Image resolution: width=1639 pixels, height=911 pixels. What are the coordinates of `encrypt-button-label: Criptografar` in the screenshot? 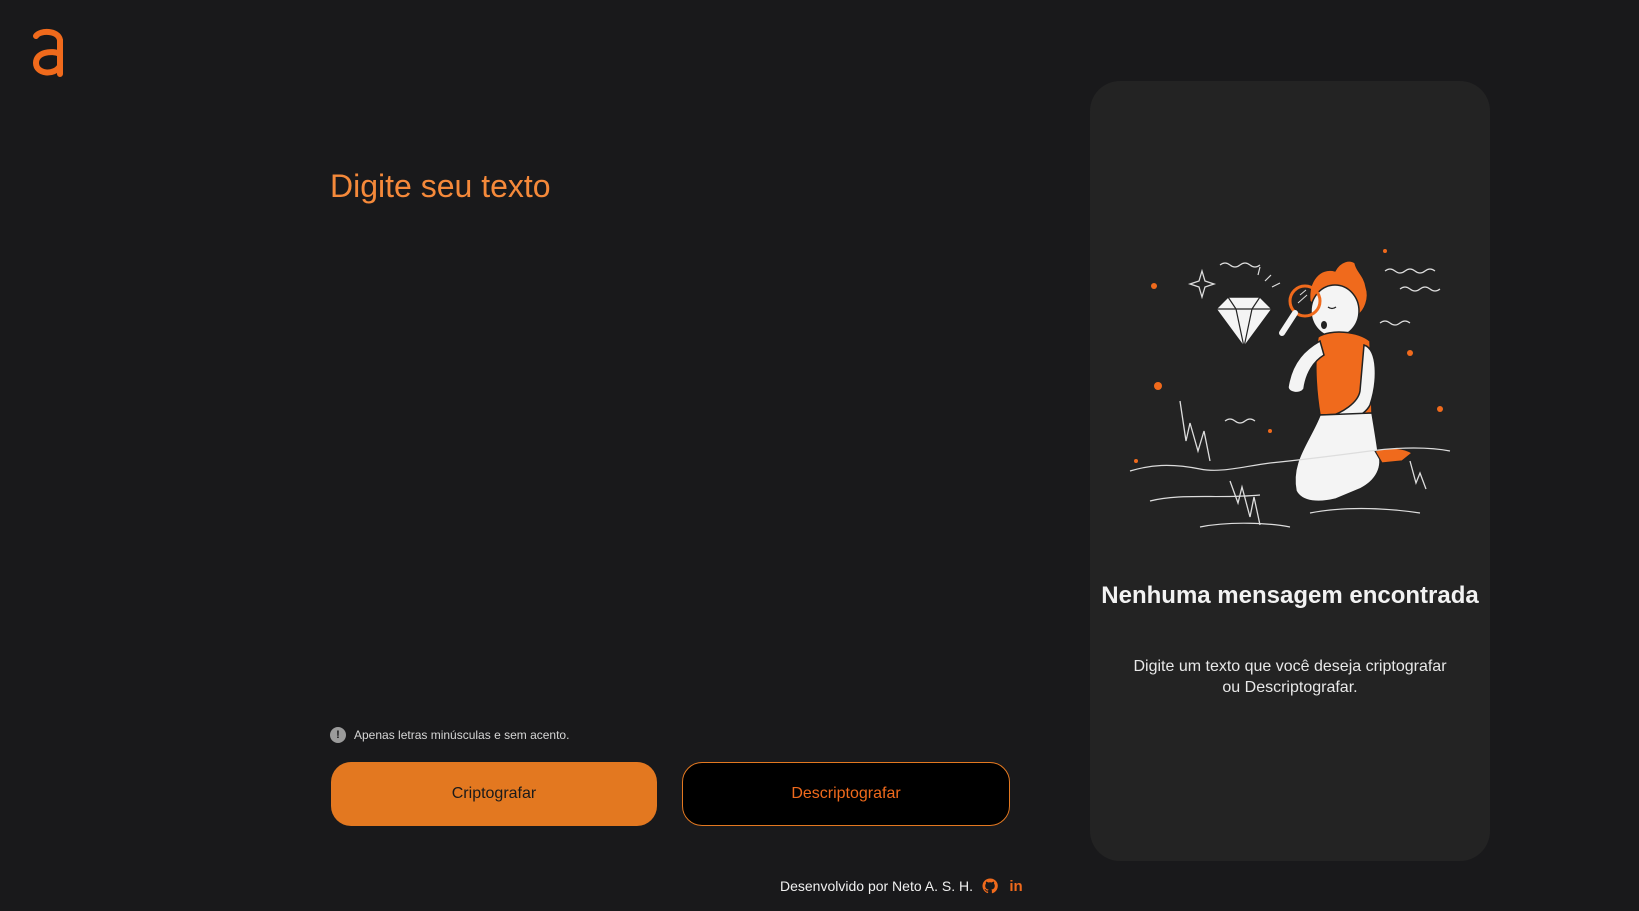 It's located at (494, 793).